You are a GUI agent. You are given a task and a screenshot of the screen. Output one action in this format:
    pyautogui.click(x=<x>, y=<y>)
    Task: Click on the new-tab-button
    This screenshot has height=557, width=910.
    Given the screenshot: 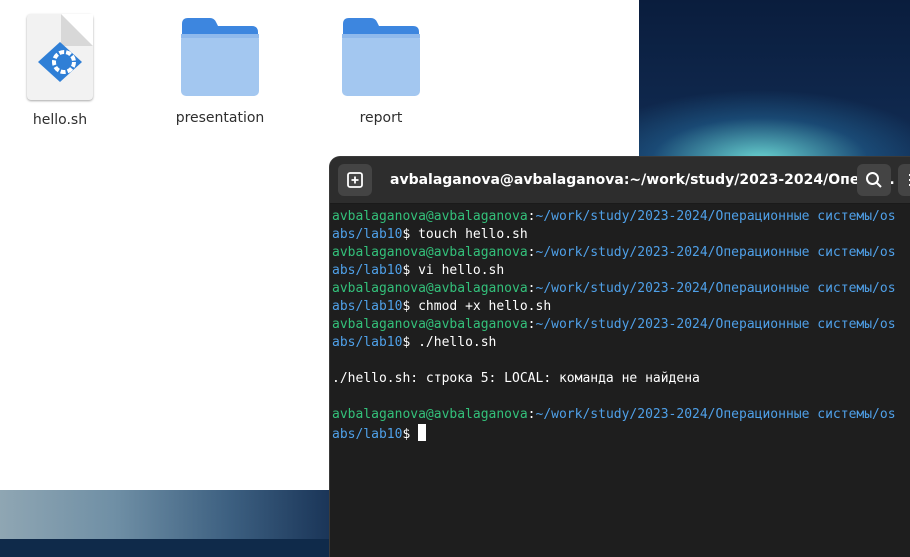 What is the action you would take?
    pyautogui.click(x=355, y=180)
    